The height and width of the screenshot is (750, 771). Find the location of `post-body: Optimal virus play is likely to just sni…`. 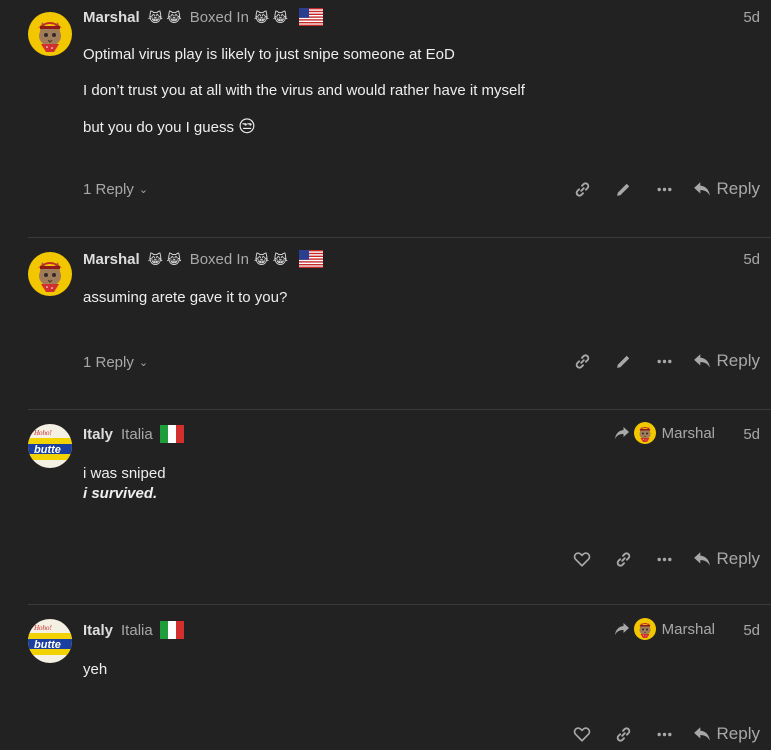

post-body: Optimal virus play is likely to just sni… is located at coordinates (304, 99).